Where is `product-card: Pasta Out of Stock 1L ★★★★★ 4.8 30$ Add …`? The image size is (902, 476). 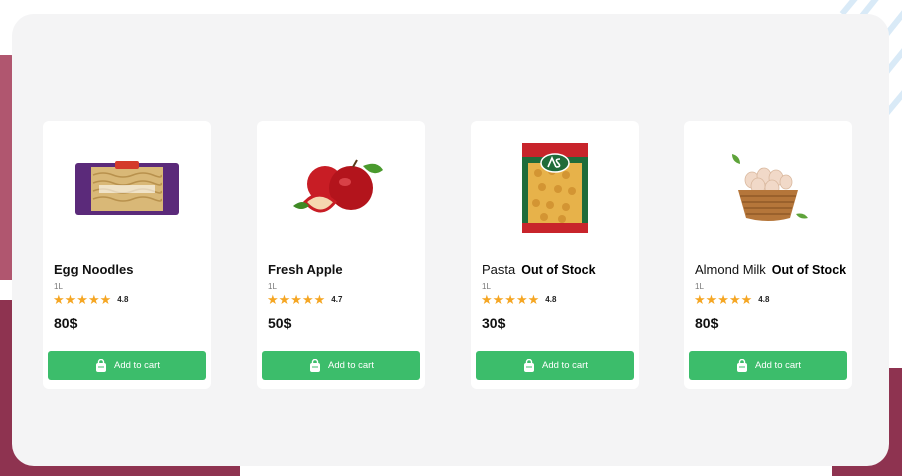 product-card: Pasta Out of Stock 1L ★★★★★ 4.8 30$ Add … is located at coordinates (555, 255).